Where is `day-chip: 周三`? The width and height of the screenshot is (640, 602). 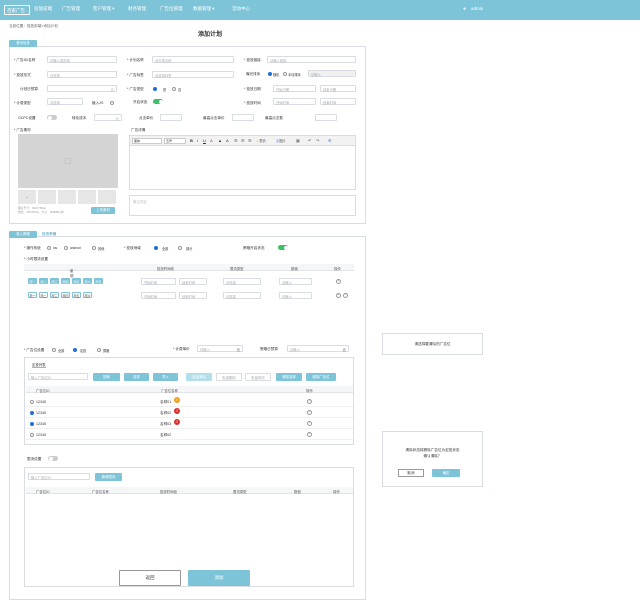
day-chip: 周三 is located at coordinates (54, 295).